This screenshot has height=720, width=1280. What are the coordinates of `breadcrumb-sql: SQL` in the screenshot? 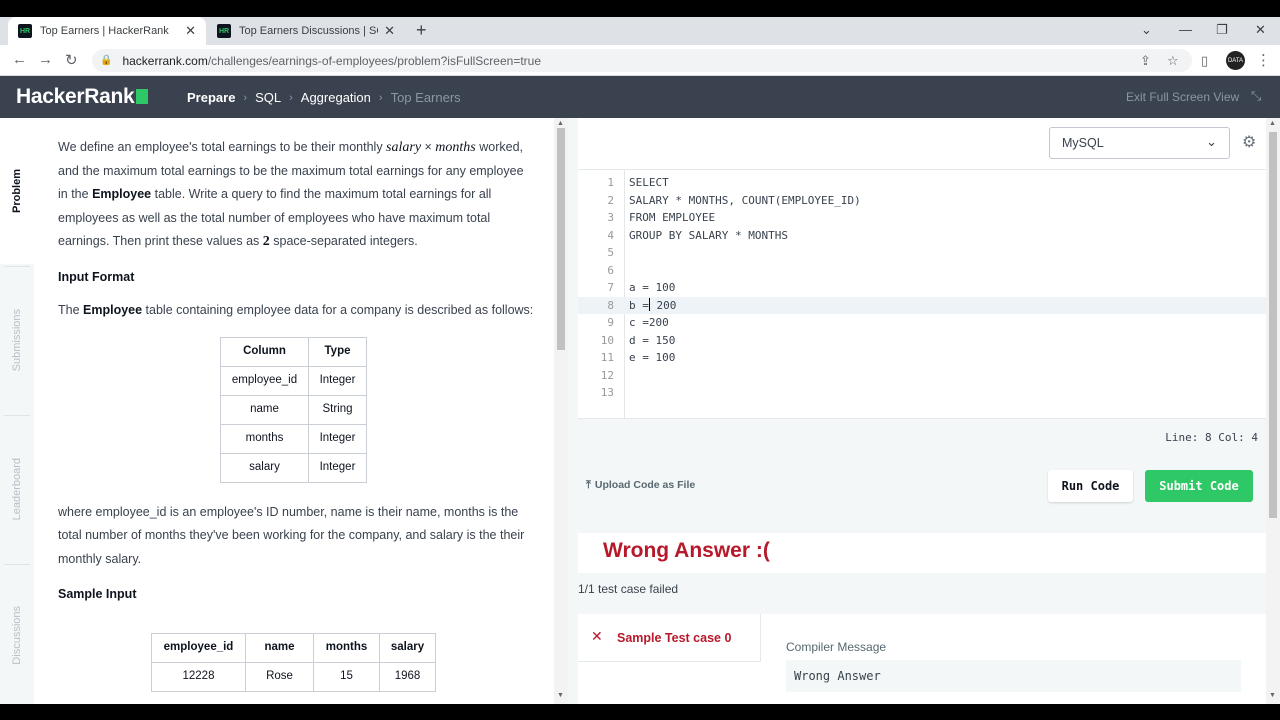 It's located at (268, 97).